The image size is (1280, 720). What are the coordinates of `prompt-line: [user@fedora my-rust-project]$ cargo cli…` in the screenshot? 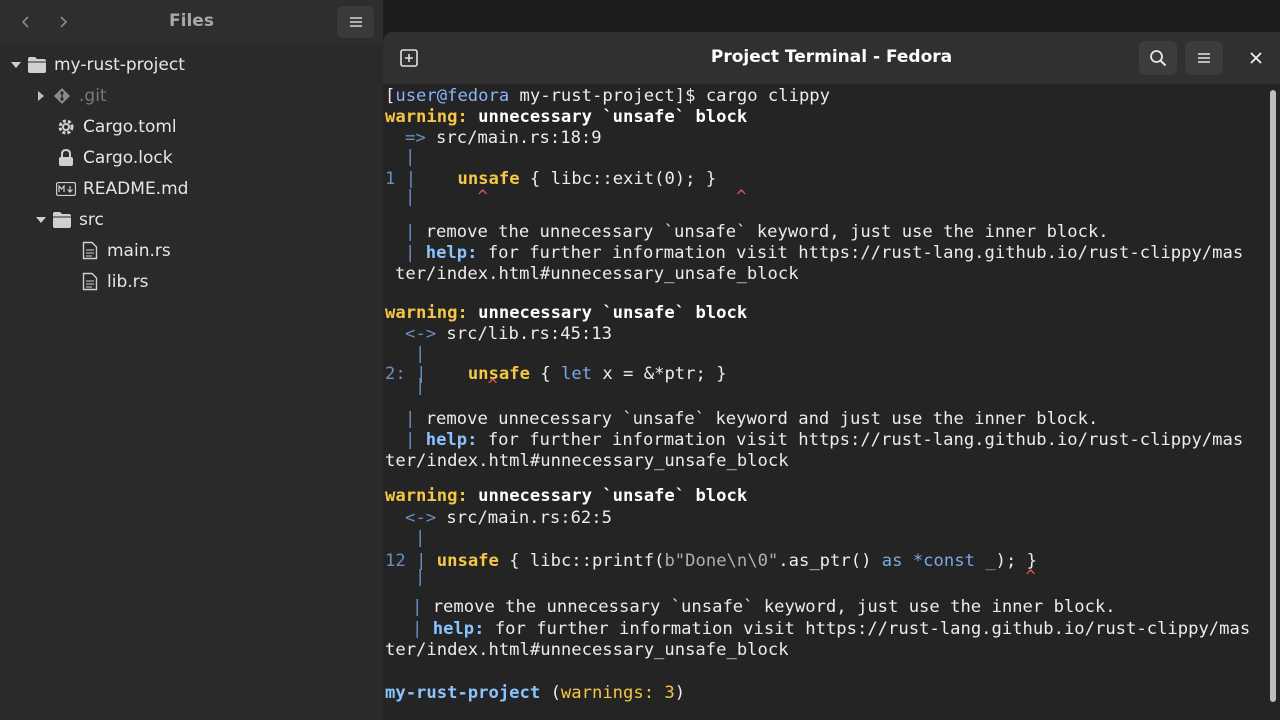 It's located at (607, 96).